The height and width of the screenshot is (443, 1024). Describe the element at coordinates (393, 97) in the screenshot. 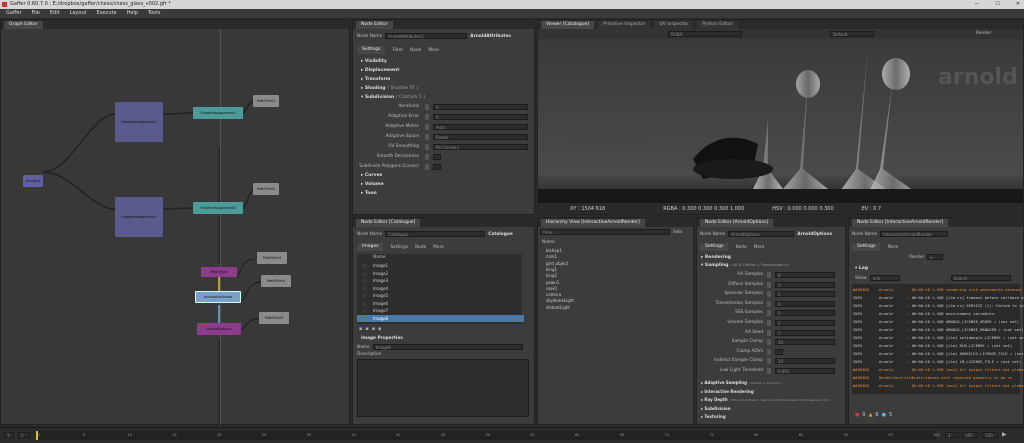

I see `section-subdivision: ▾ Subdivision ( Catclark 1 )` at that location.